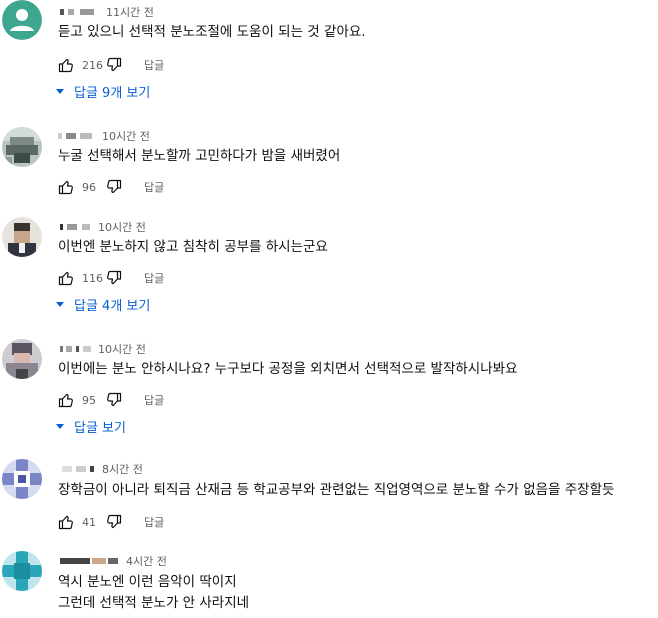 The image size is (658, 618). I want to click on view-replies-button: 답글 보기, so click(89, 426).